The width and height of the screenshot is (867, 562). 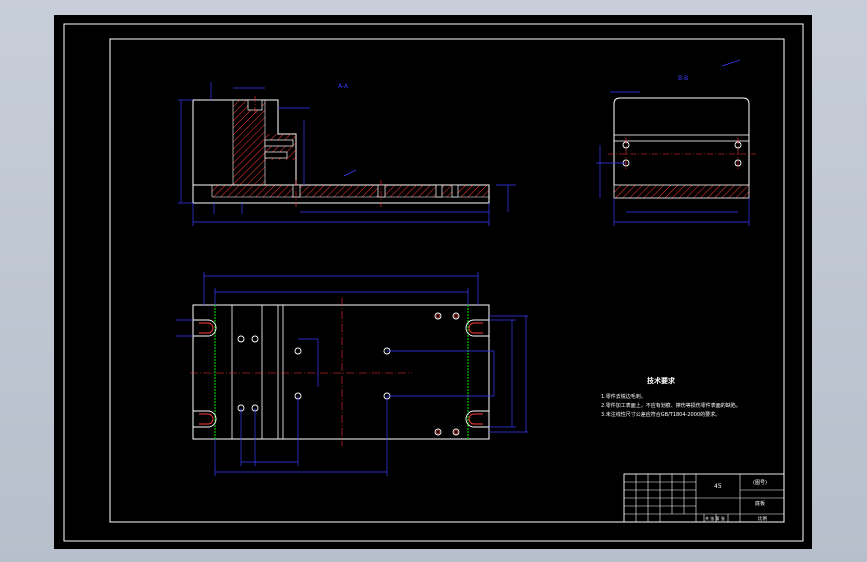 I want to click on title-sheet-label: 共 张 第 张, so click(x=715, y=518).